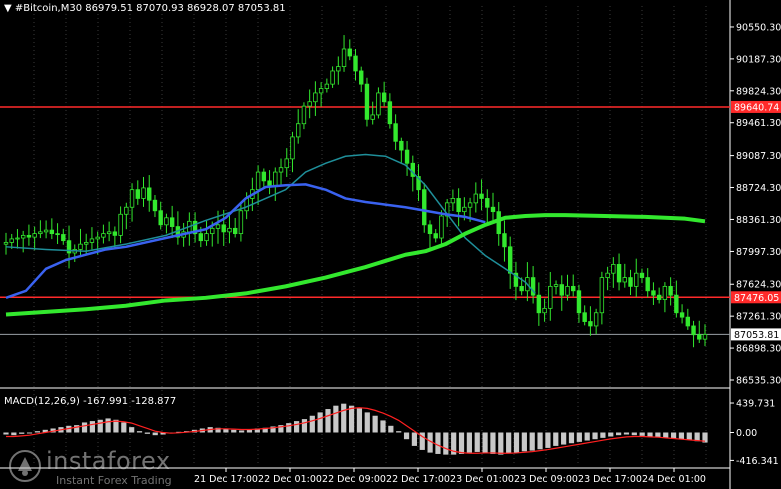 The height and width of the screenshot is (489, 781). What do you see at coordinates (90, 401) in the screenshot?
I see `macd-header: MACD(12,26,9) -167.991 -128.877` at bounding box center [90, 401].